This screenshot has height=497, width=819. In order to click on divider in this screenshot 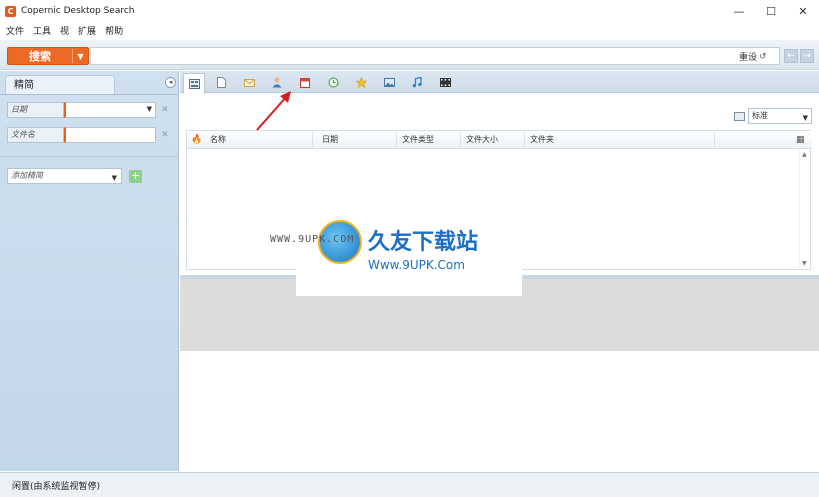, I will do `click(89, 156)`.